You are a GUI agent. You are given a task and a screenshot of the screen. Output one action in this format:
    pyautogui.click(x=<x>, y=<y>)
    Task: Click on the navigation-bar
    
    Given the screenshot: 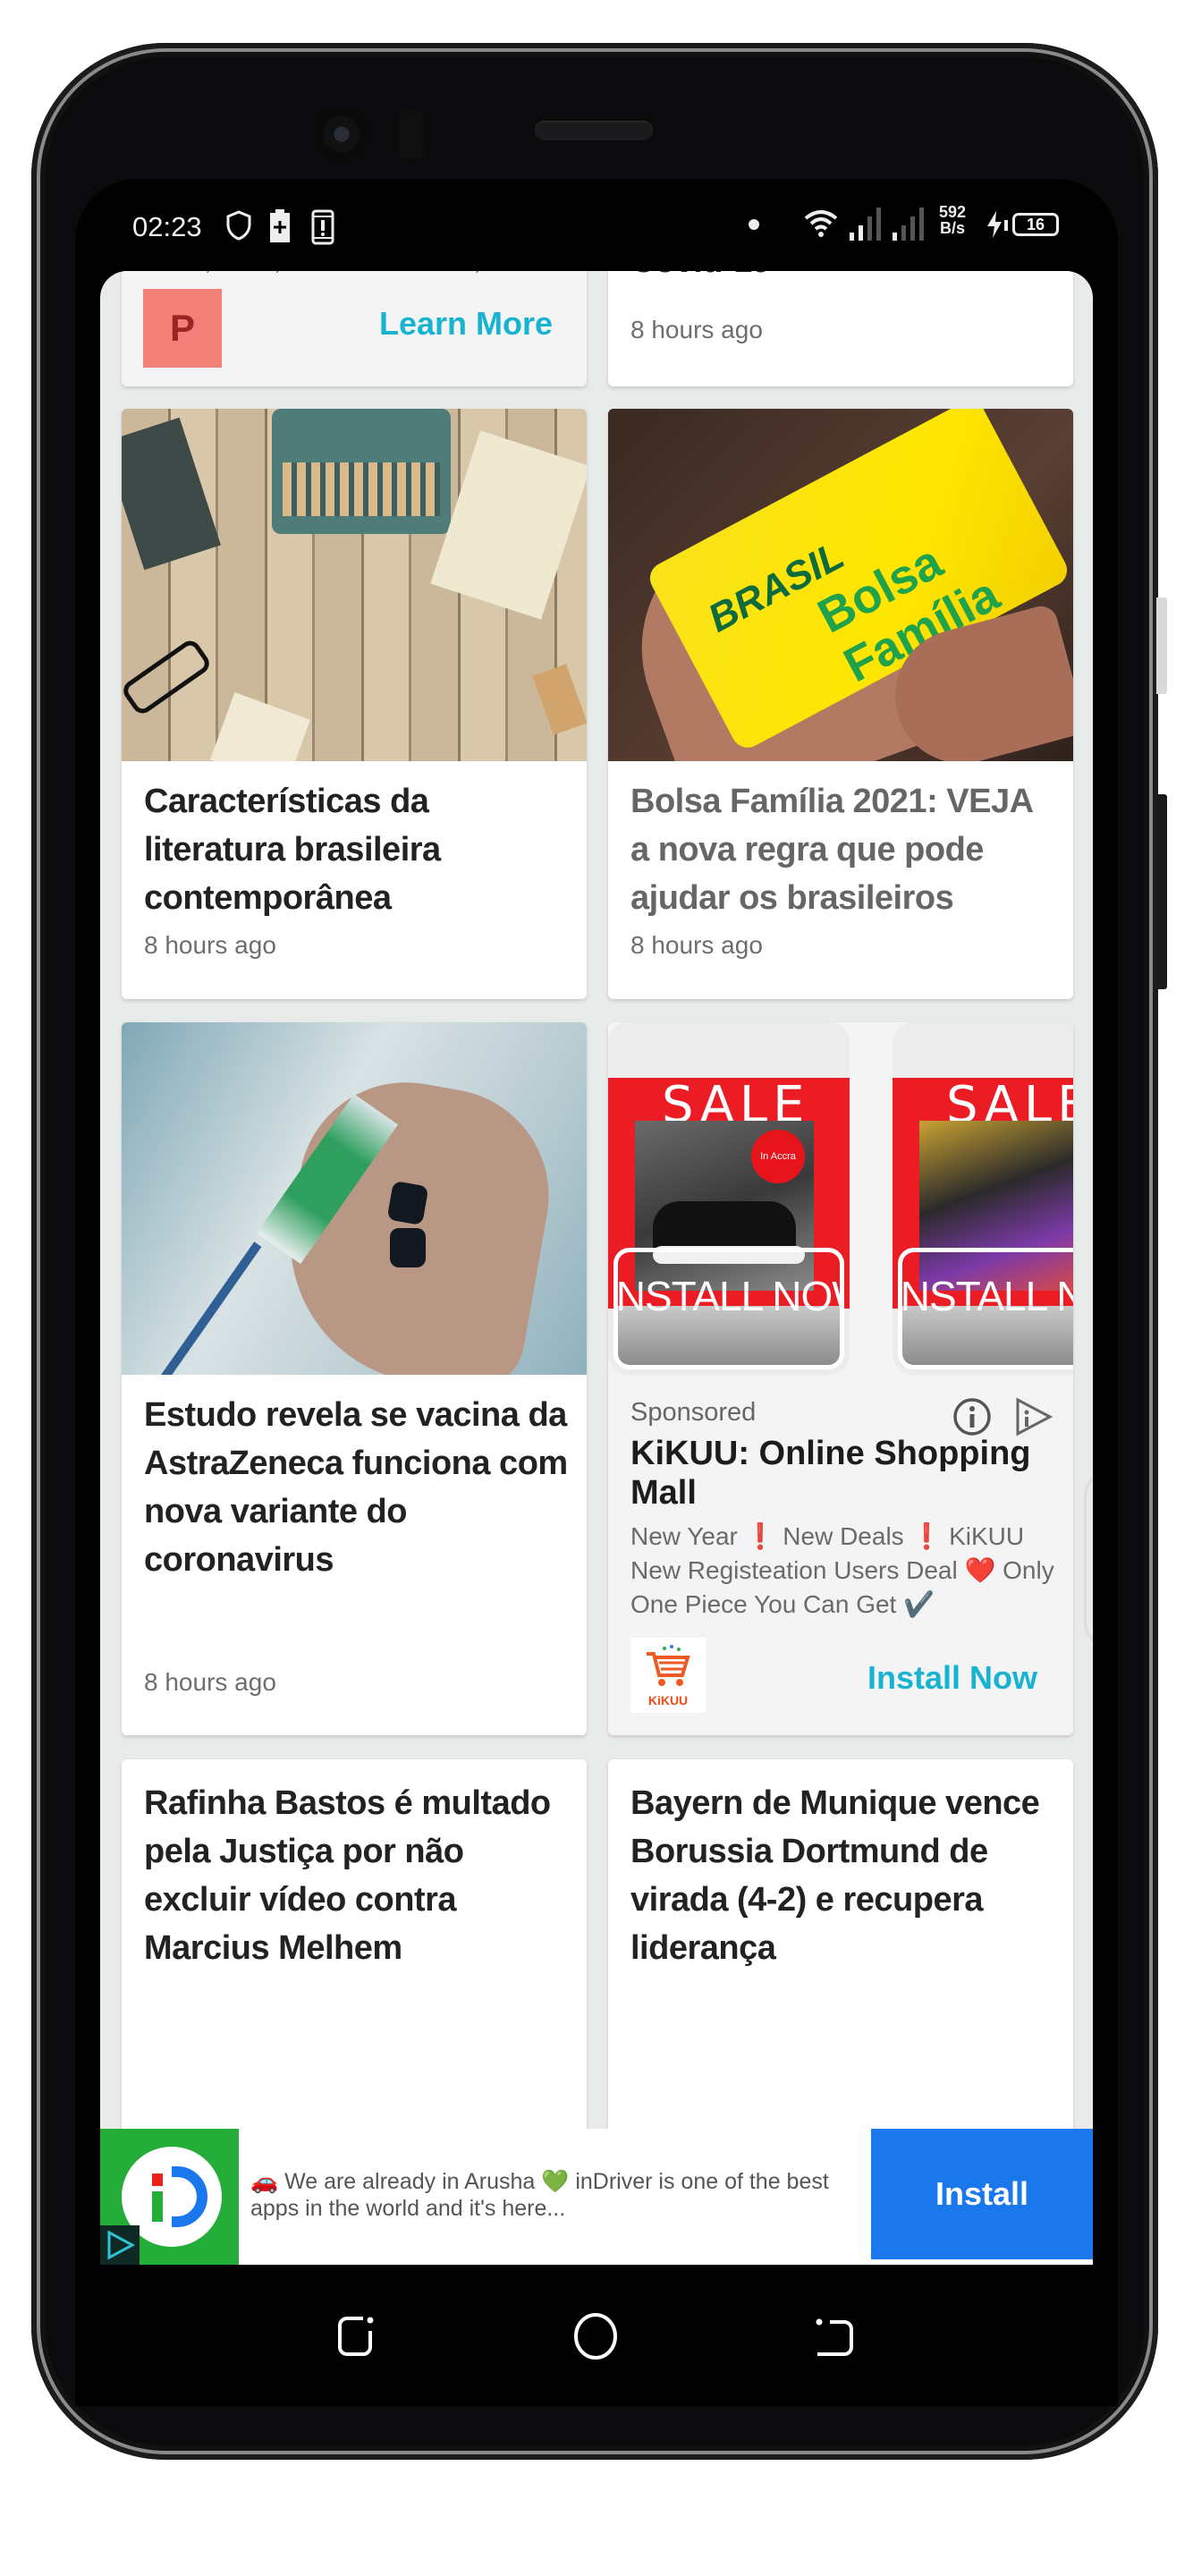 What is the action you would take?
    pyautogui.click(x=596, y=2335)
    